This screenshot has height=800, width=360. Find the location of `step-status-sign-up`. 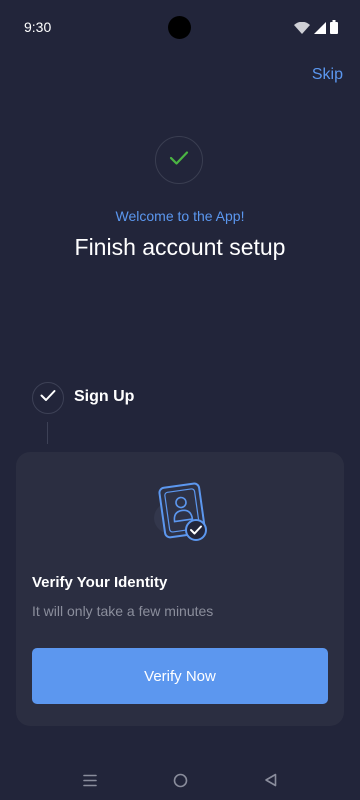

step-status-sign-up is located at coordinates (48, 398).